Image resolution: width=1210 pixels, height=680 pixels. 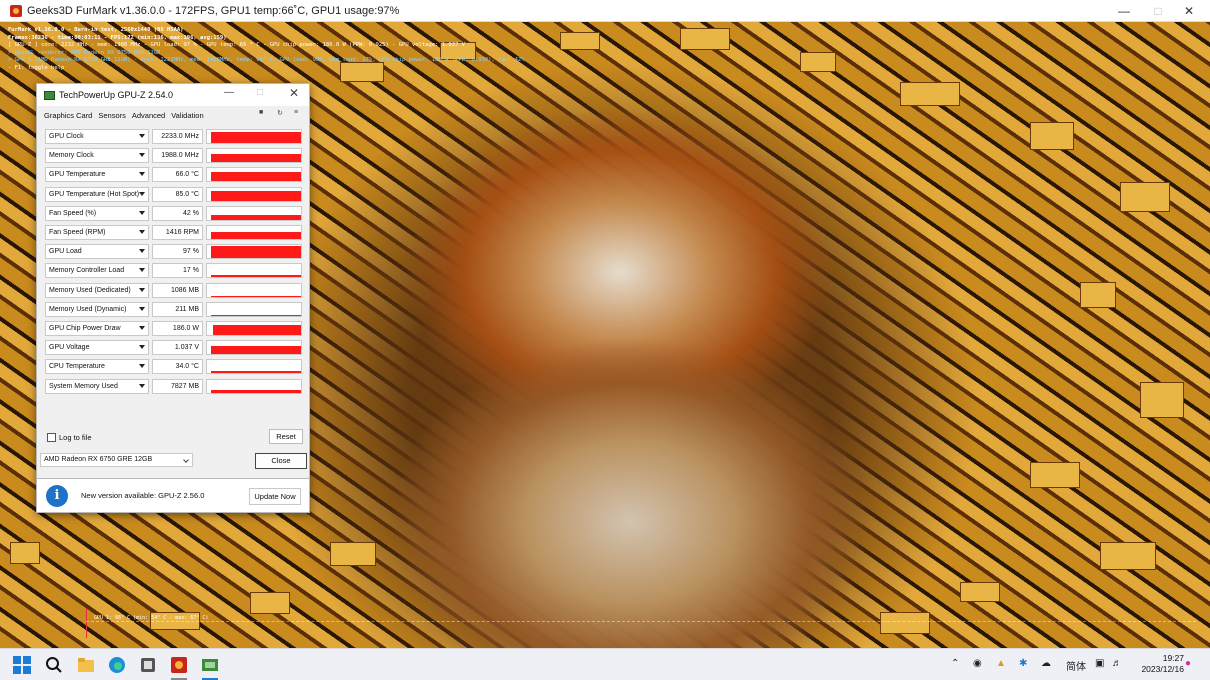 I want to click on camera-icon: ■, so click(x=261, y=112).